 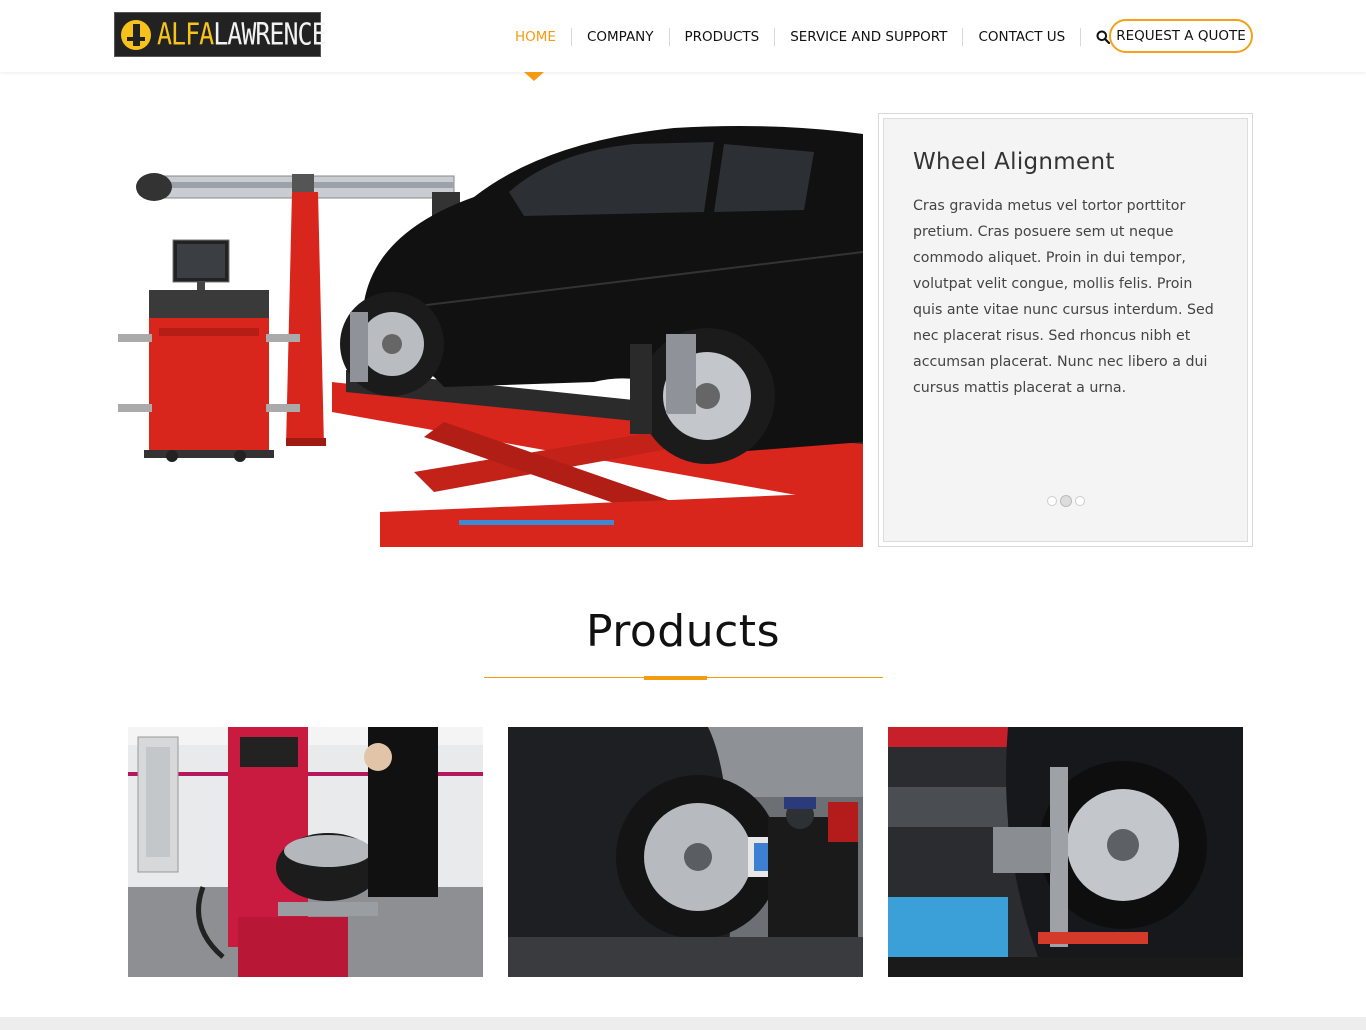 What do you see at coordinates (136, 34) in the screenshot?
I see `logo-mark-icon` at bounding box center [136, 34].